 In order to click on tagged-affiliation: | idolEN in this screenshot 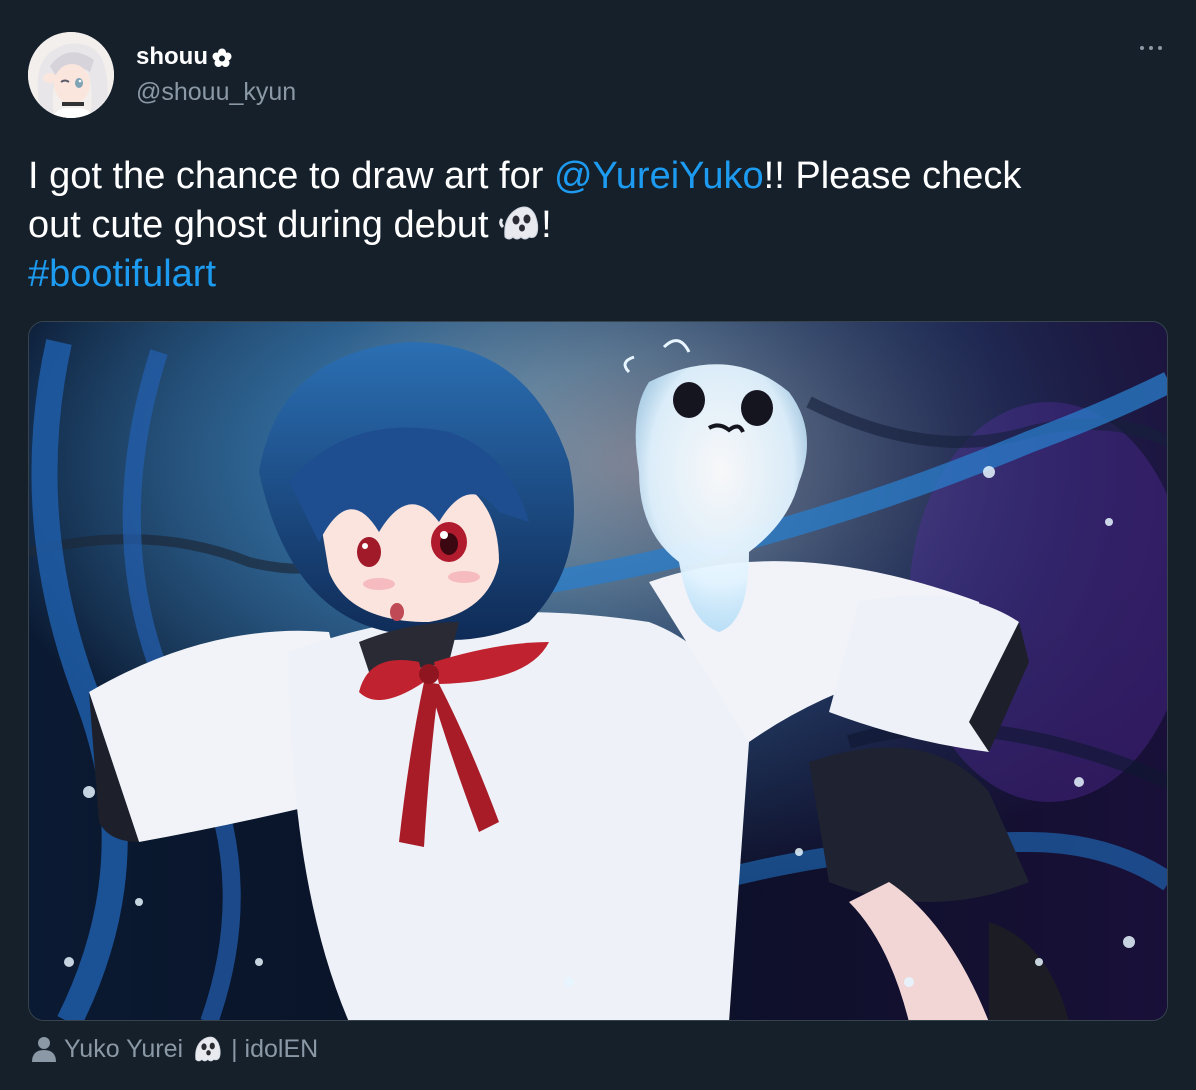, I will do `click(275, 1048)`.